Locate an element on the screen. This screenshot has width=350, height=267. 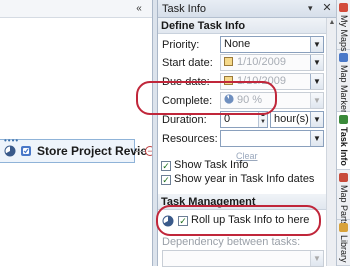
resources-label: Resources: is located at coordinates (190, 139).